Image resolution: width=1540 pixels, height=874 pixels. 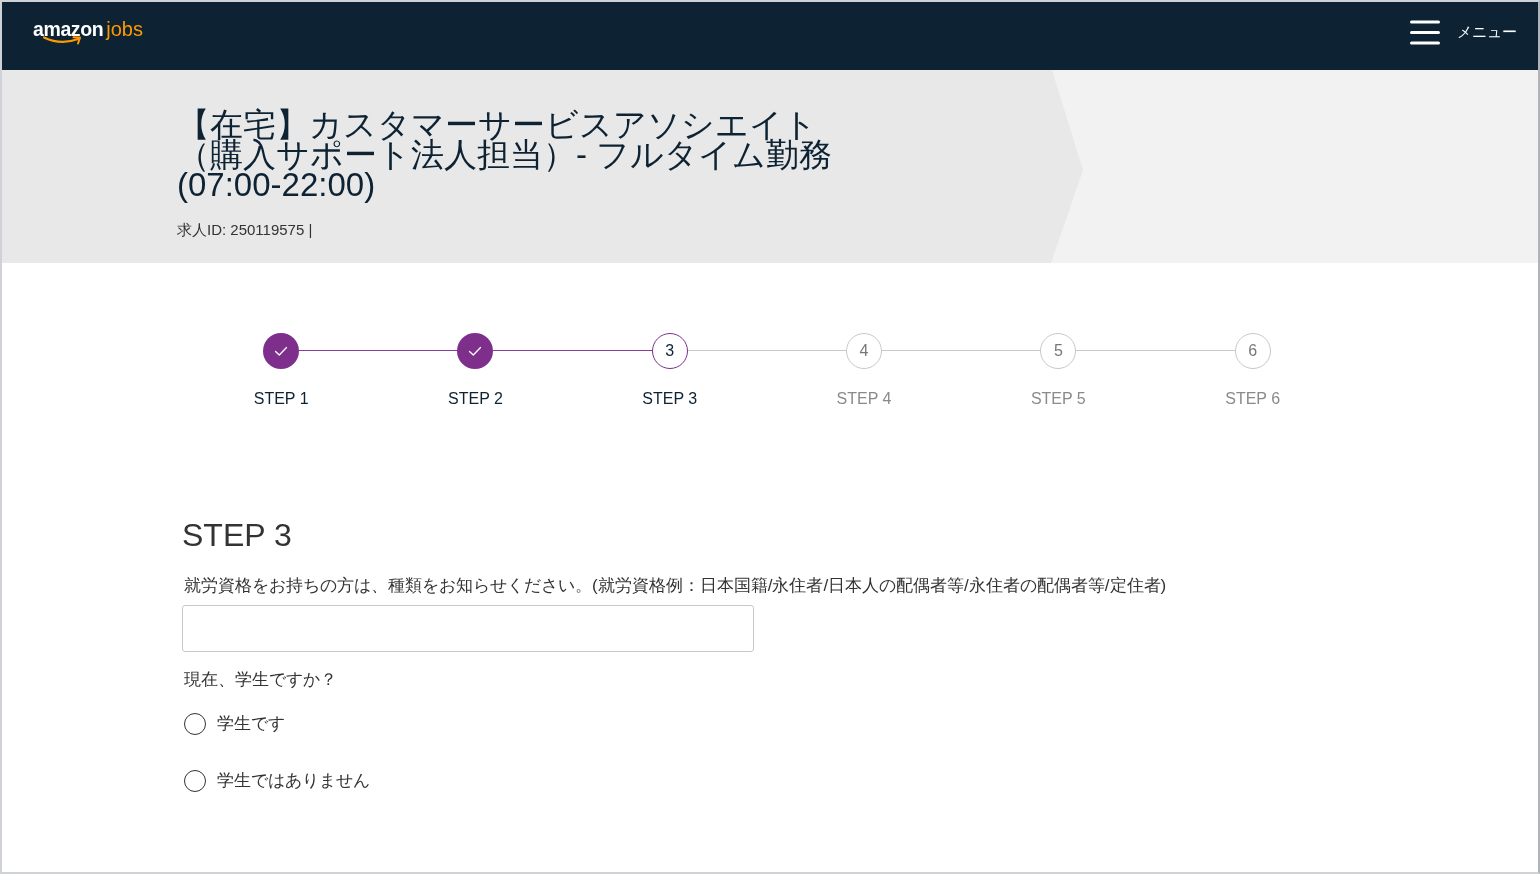 I want to click on step-label: STEP 5, so click(x=1058, y=399).